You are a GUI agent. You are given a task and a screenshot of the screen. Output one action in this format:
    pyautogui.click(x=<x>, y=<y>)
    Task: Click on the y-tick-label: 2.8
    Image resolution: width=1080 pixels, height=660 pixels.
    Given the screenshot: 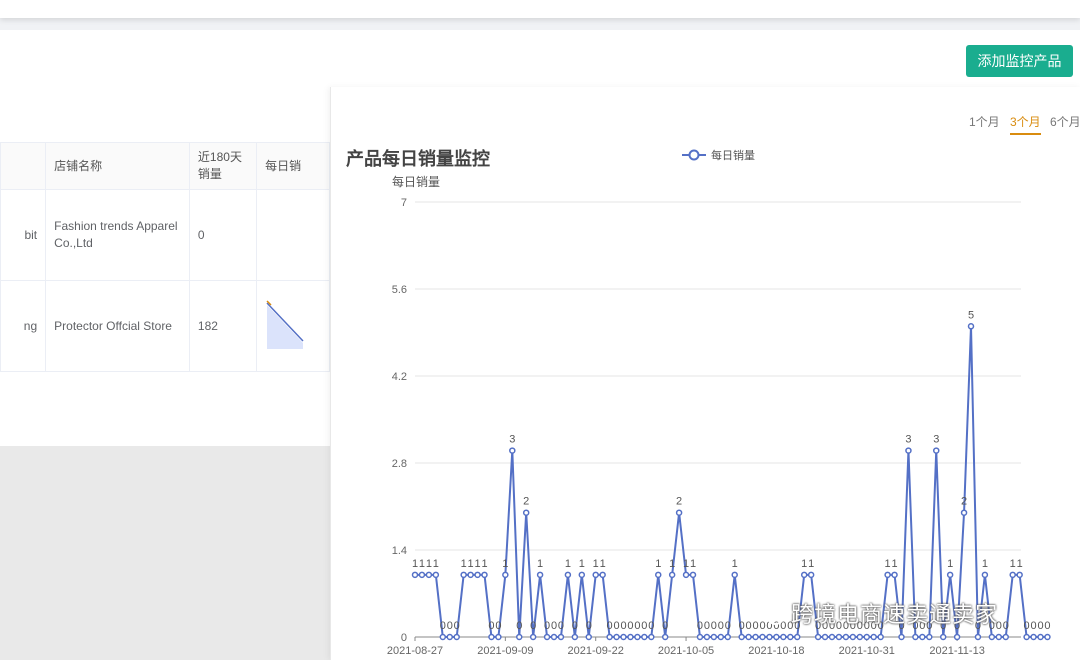 What is the action you would take?
    pyautogui.click(x=399, y=464)
    